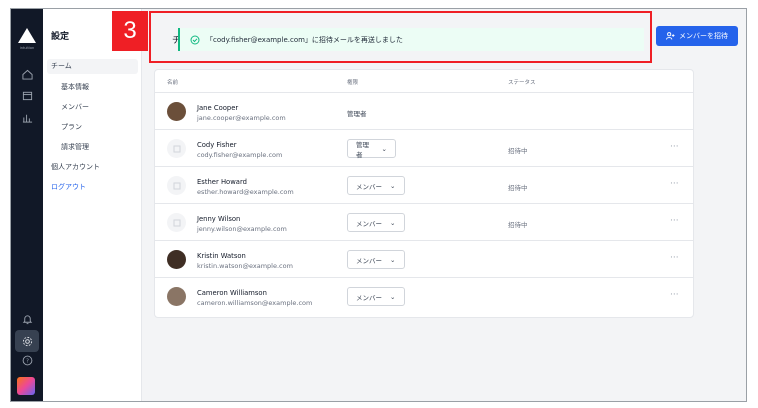 The height and width of the screenshot is (408, 758). Describe the element at coordinates (357, 114) in the screenshot. I see `member-role: 管理者` at that location.